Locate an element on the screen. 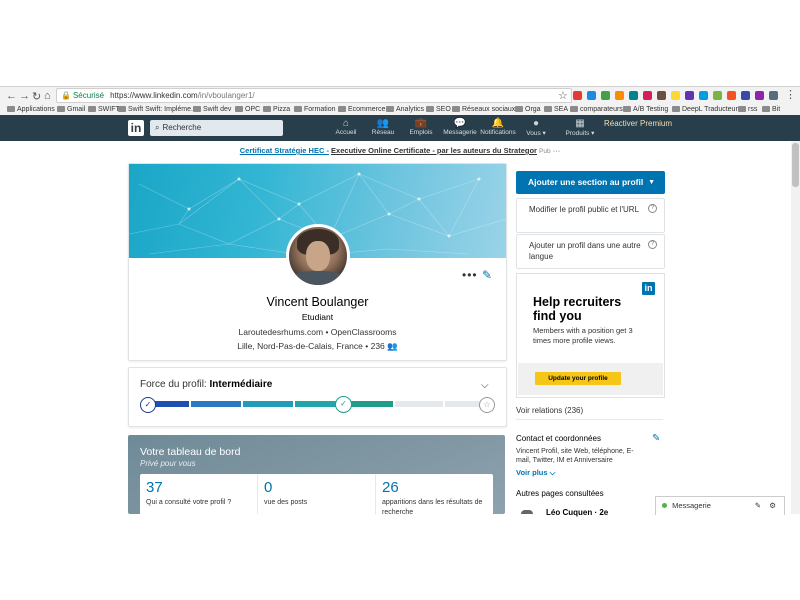  bookmark-label: Orga is located at coordinates (533, 109).